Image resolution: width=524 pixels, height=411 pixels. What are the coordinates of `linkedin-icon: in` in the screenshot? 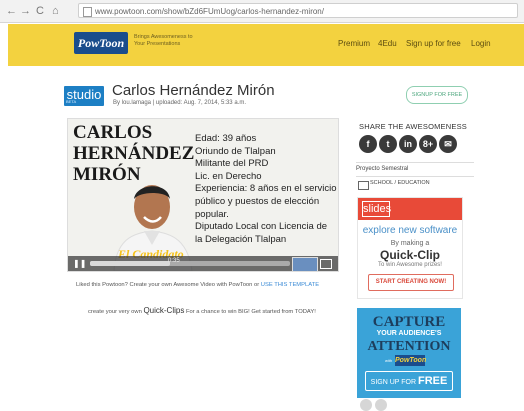 It's located at (408, 144).